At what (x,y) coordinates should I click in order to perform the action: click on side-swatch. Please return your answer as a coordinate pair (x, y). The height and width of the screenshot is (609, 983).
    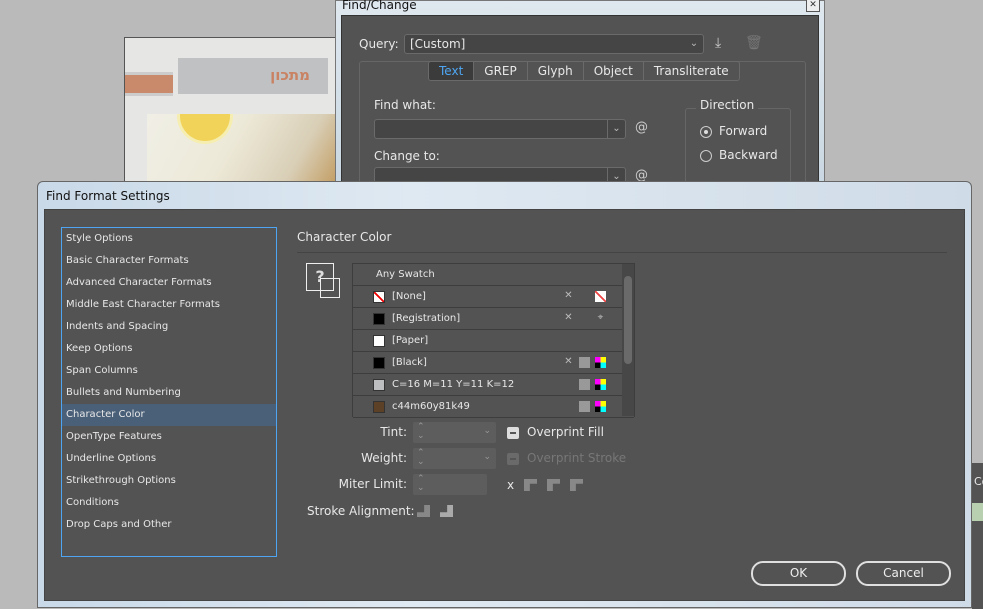
    Looking at the image, I should click on (977, 512).